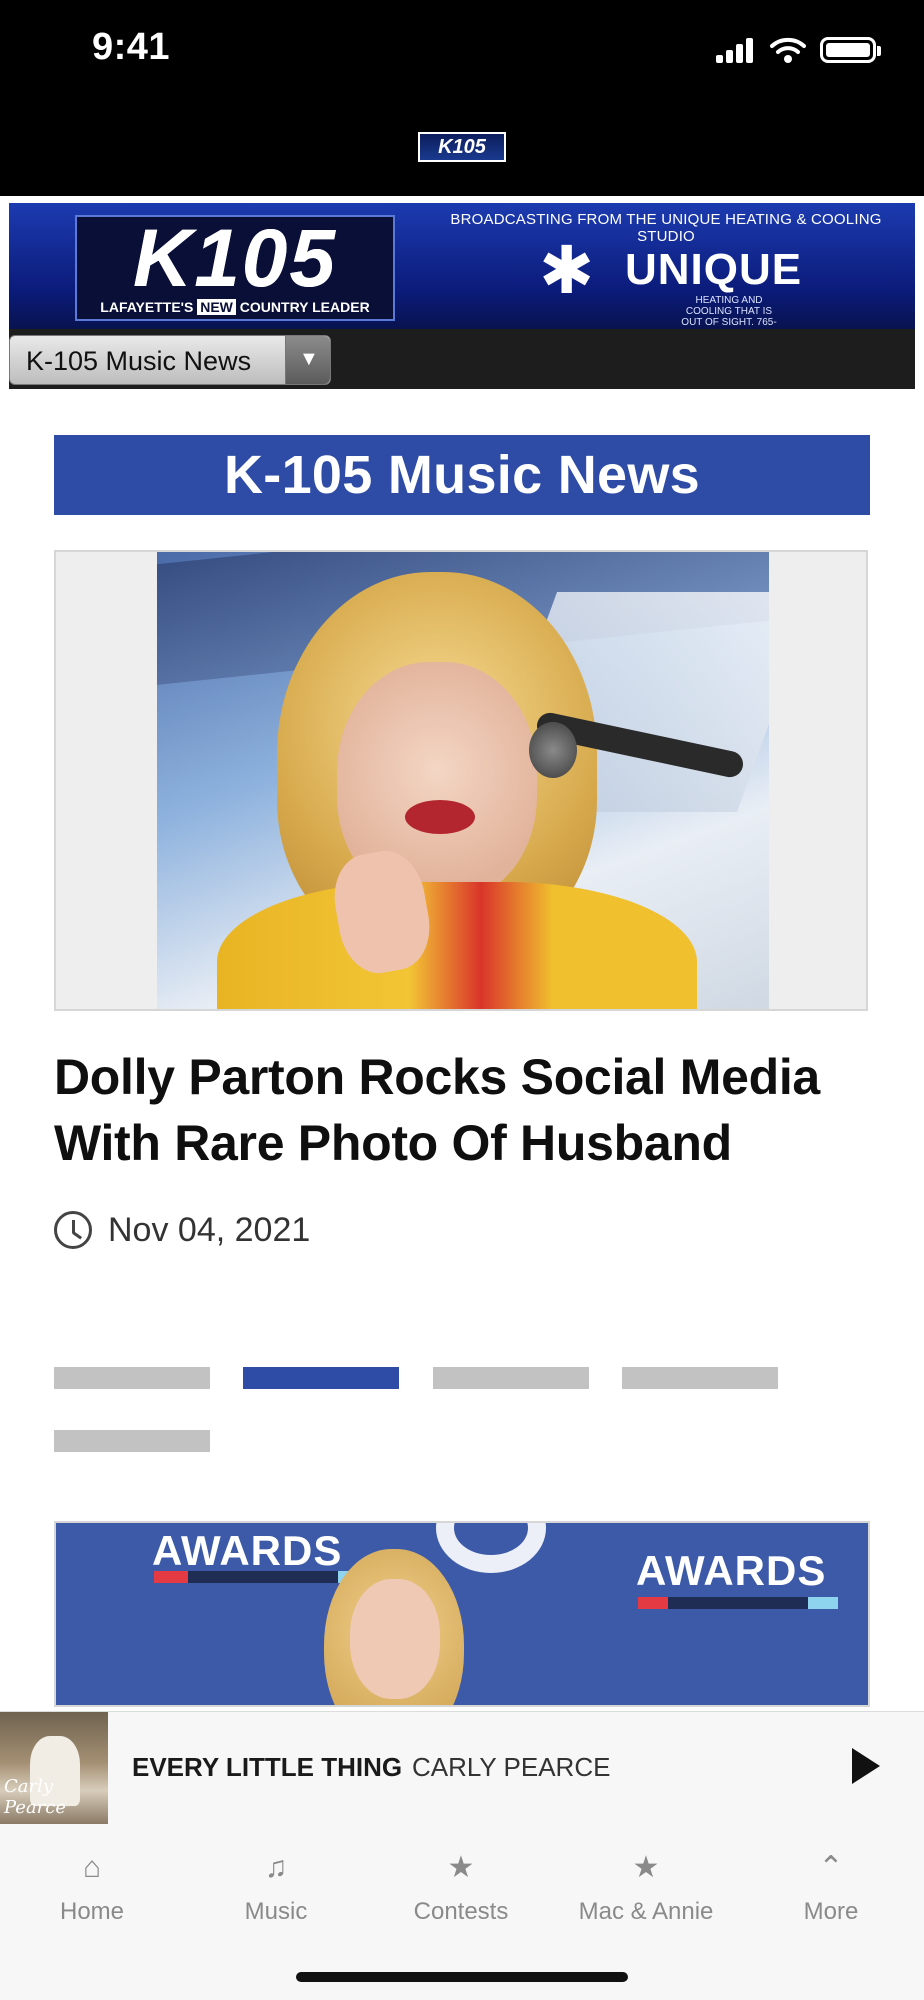 The height and width of the screenshot is (2000, 924). I want to click on album-art: Carly Pearce, so click(54, 1768).